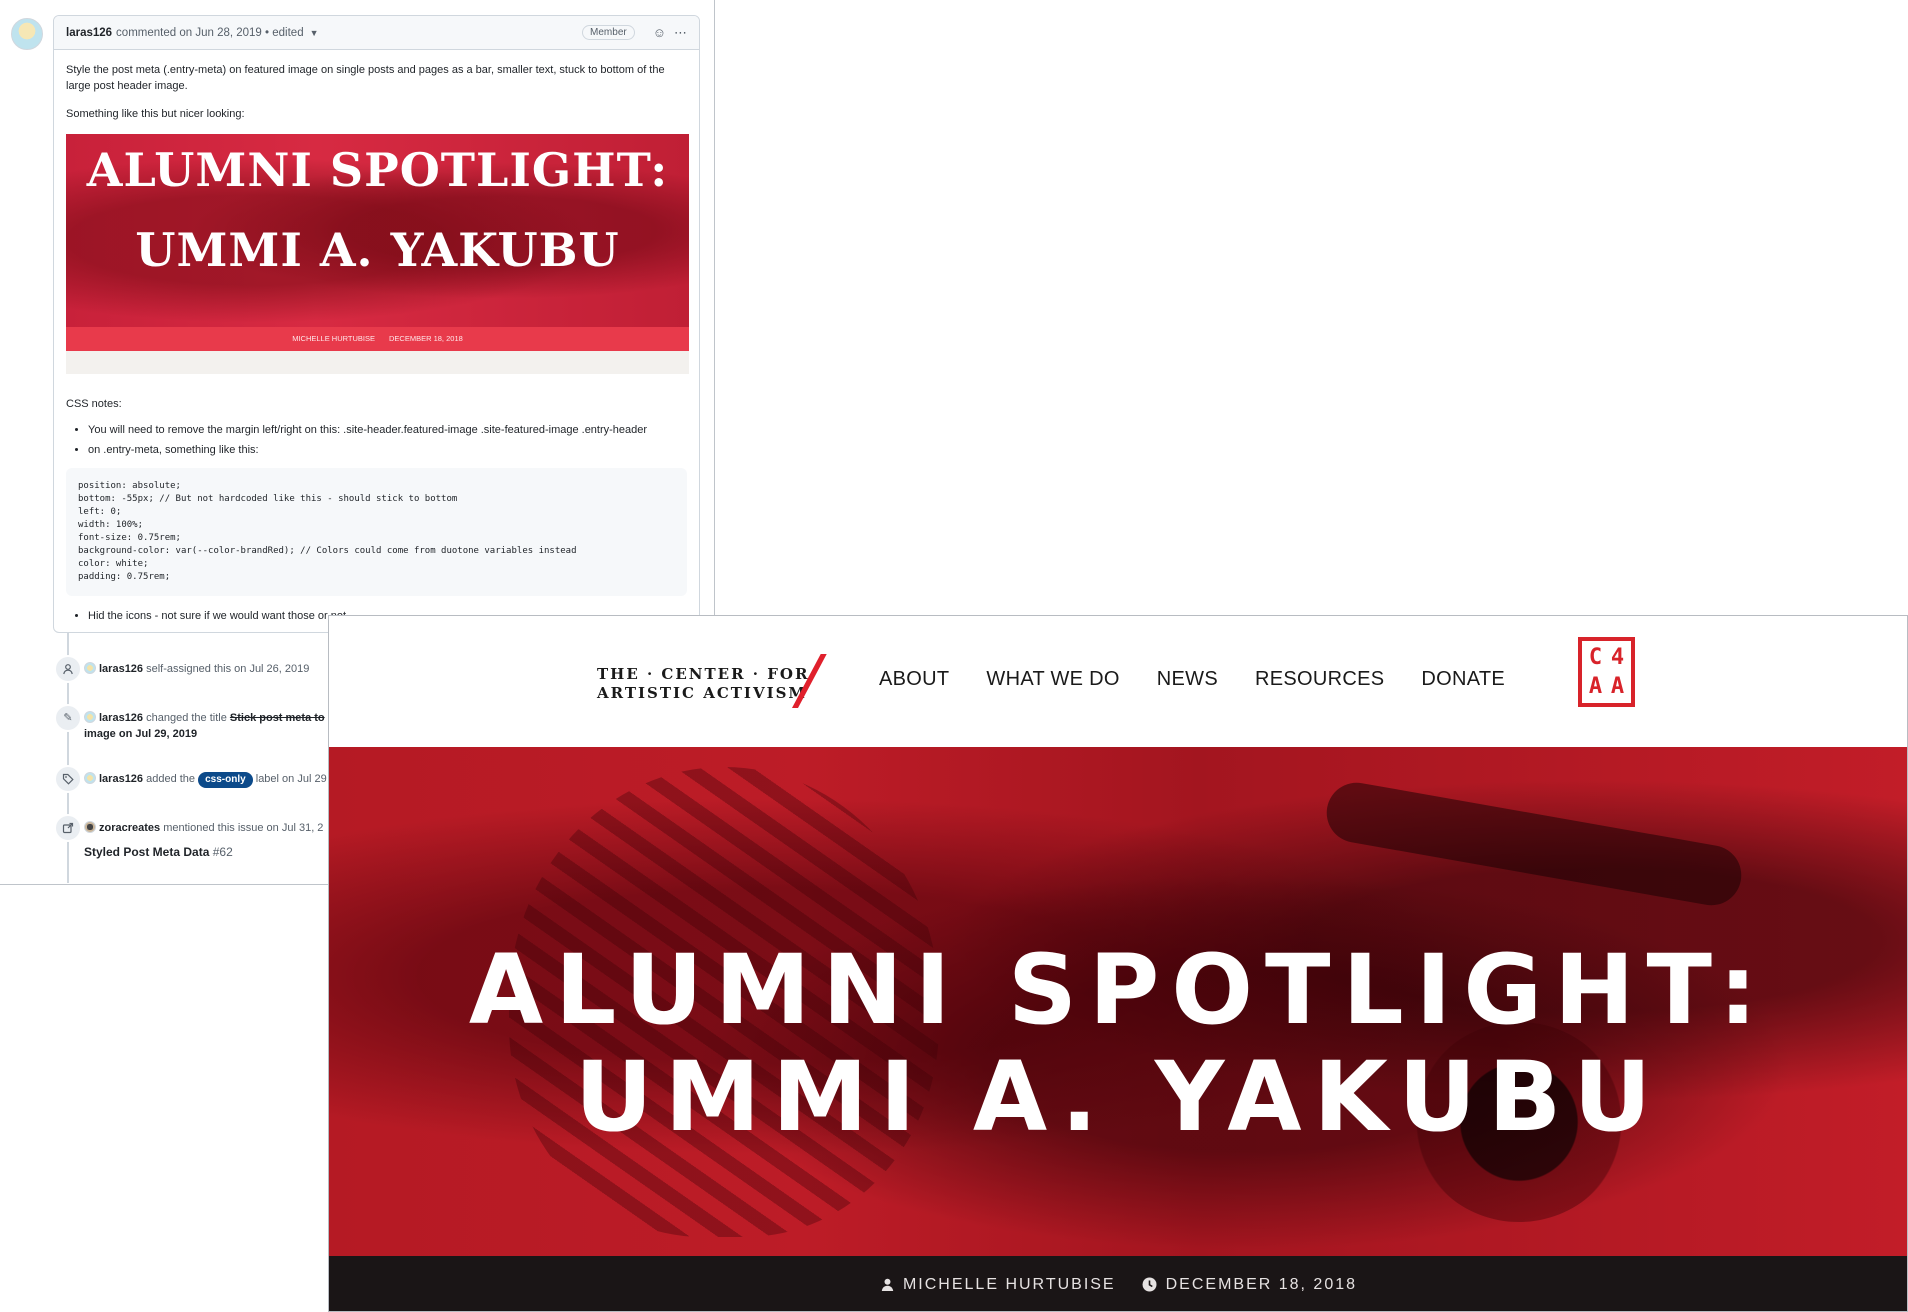 The image size is (1908, 1312). I want to click on referenced-pr-link: Styled Post Meta Data #62, so click(158, 852).